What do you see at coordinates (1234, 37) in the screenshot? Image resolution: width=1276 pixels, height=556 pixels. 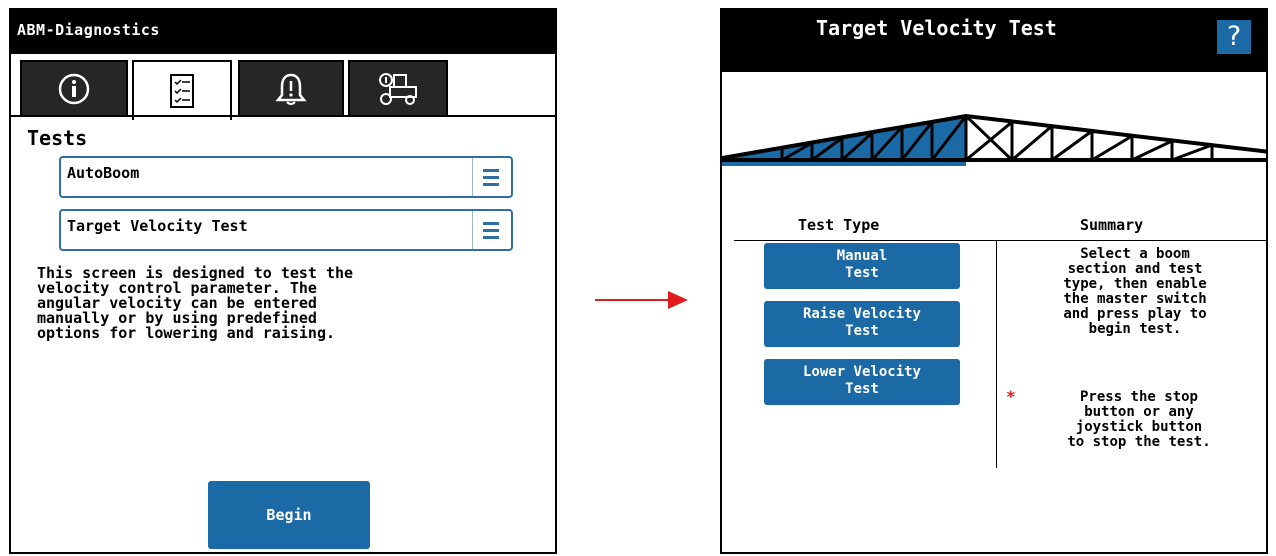 I see `help-button: ?` at bounding box center [1234, 37].